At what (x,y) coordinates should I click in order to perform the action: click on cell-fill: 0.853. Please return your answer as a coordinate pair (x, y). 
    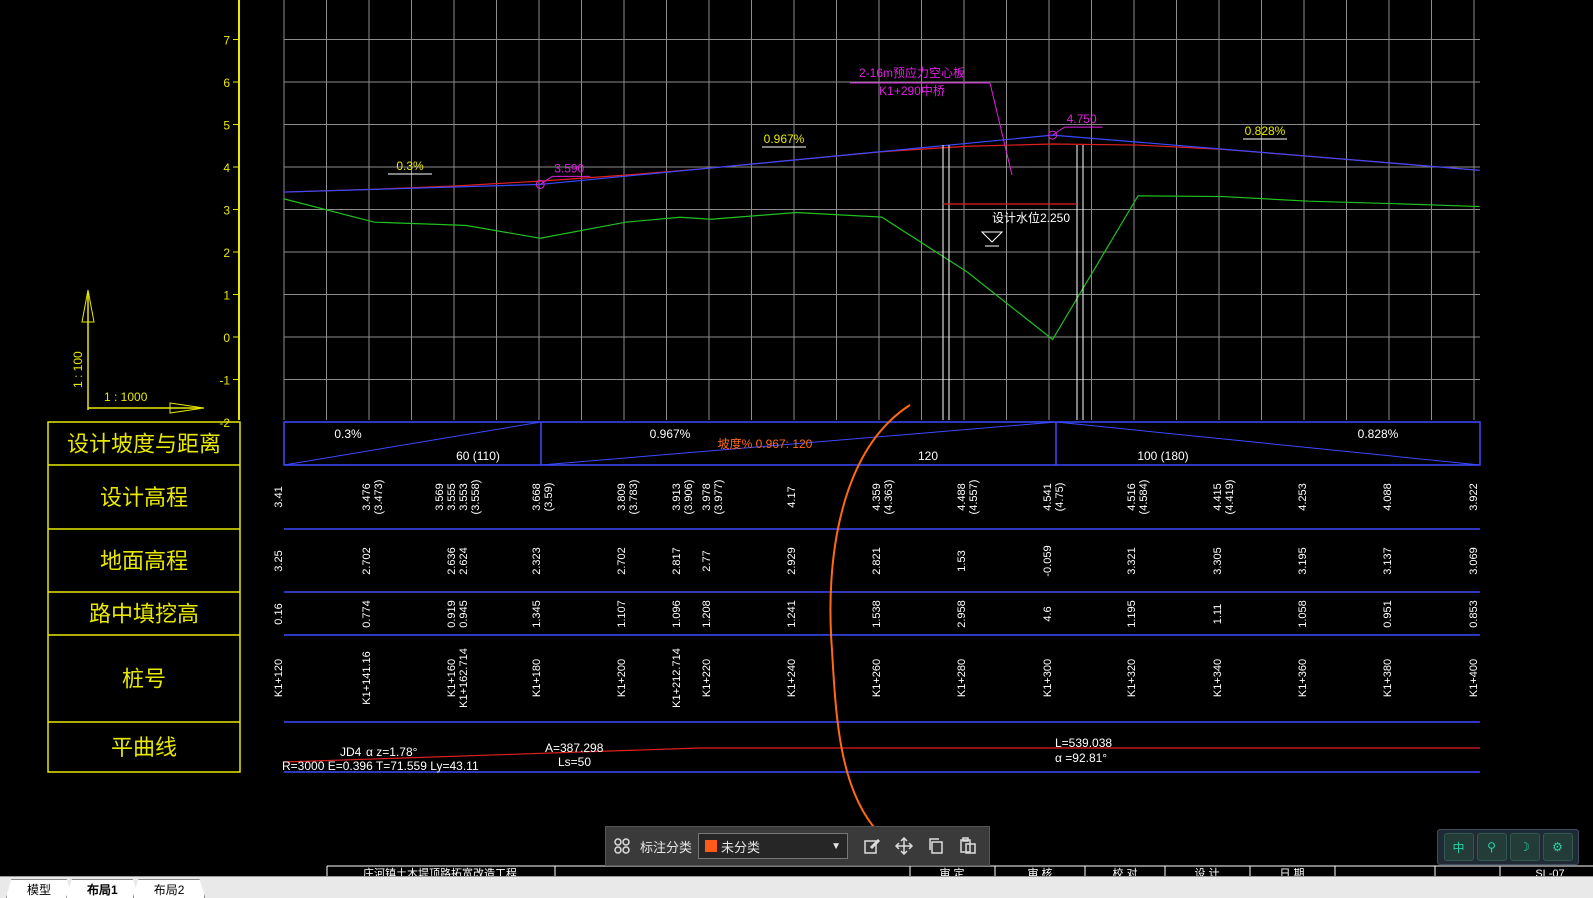
    Looking at the image, I should click on (1474, 614).